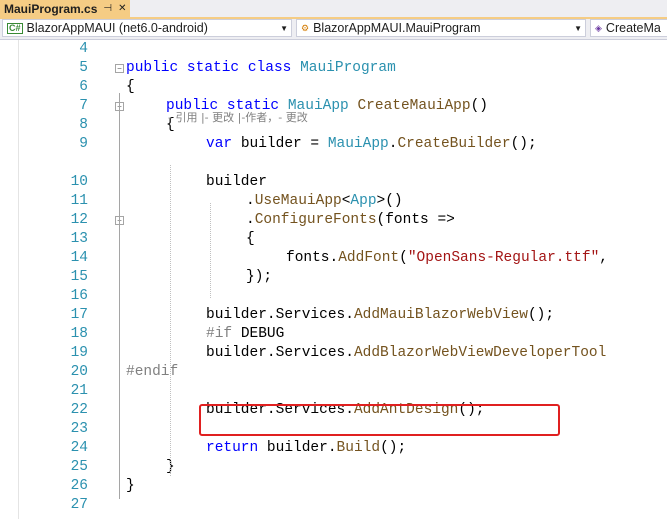 The width and height of the screenshot is (667, 519). I want to click on code-text: }, so click(130, 486).